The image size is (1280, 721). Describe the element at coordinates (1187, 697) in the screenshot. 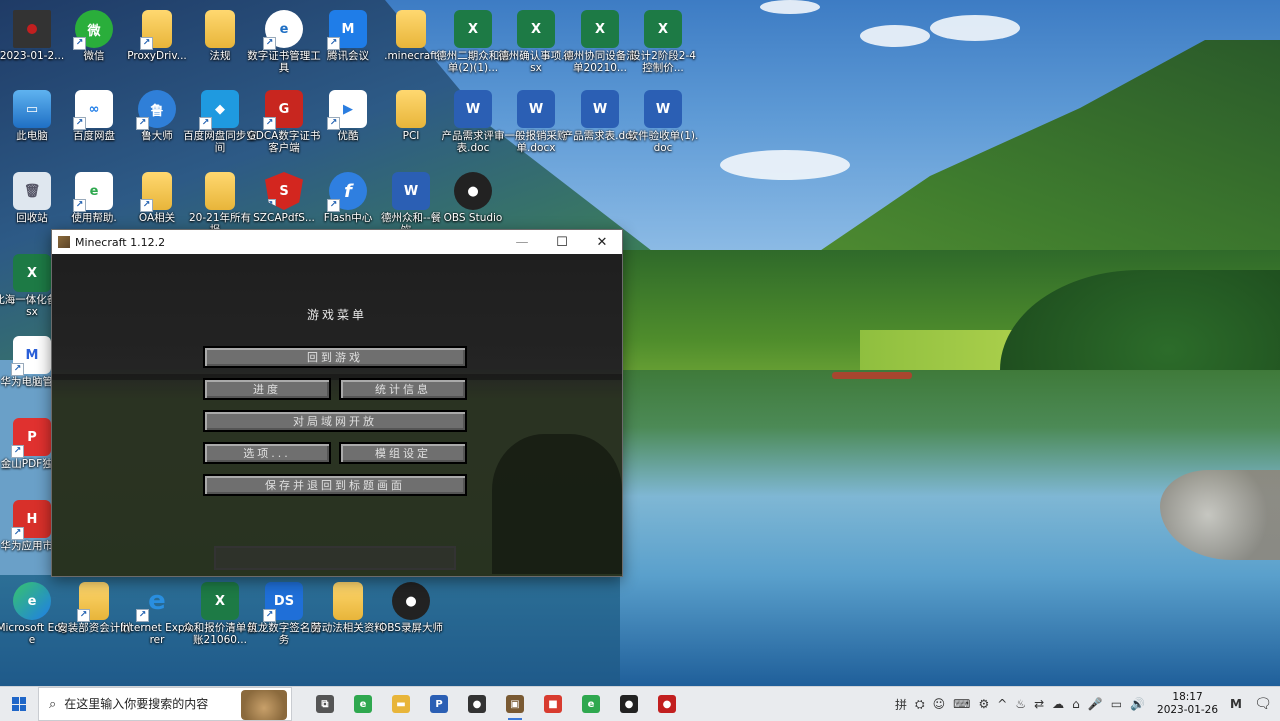

I see `clock-time: 18:17` at that location.